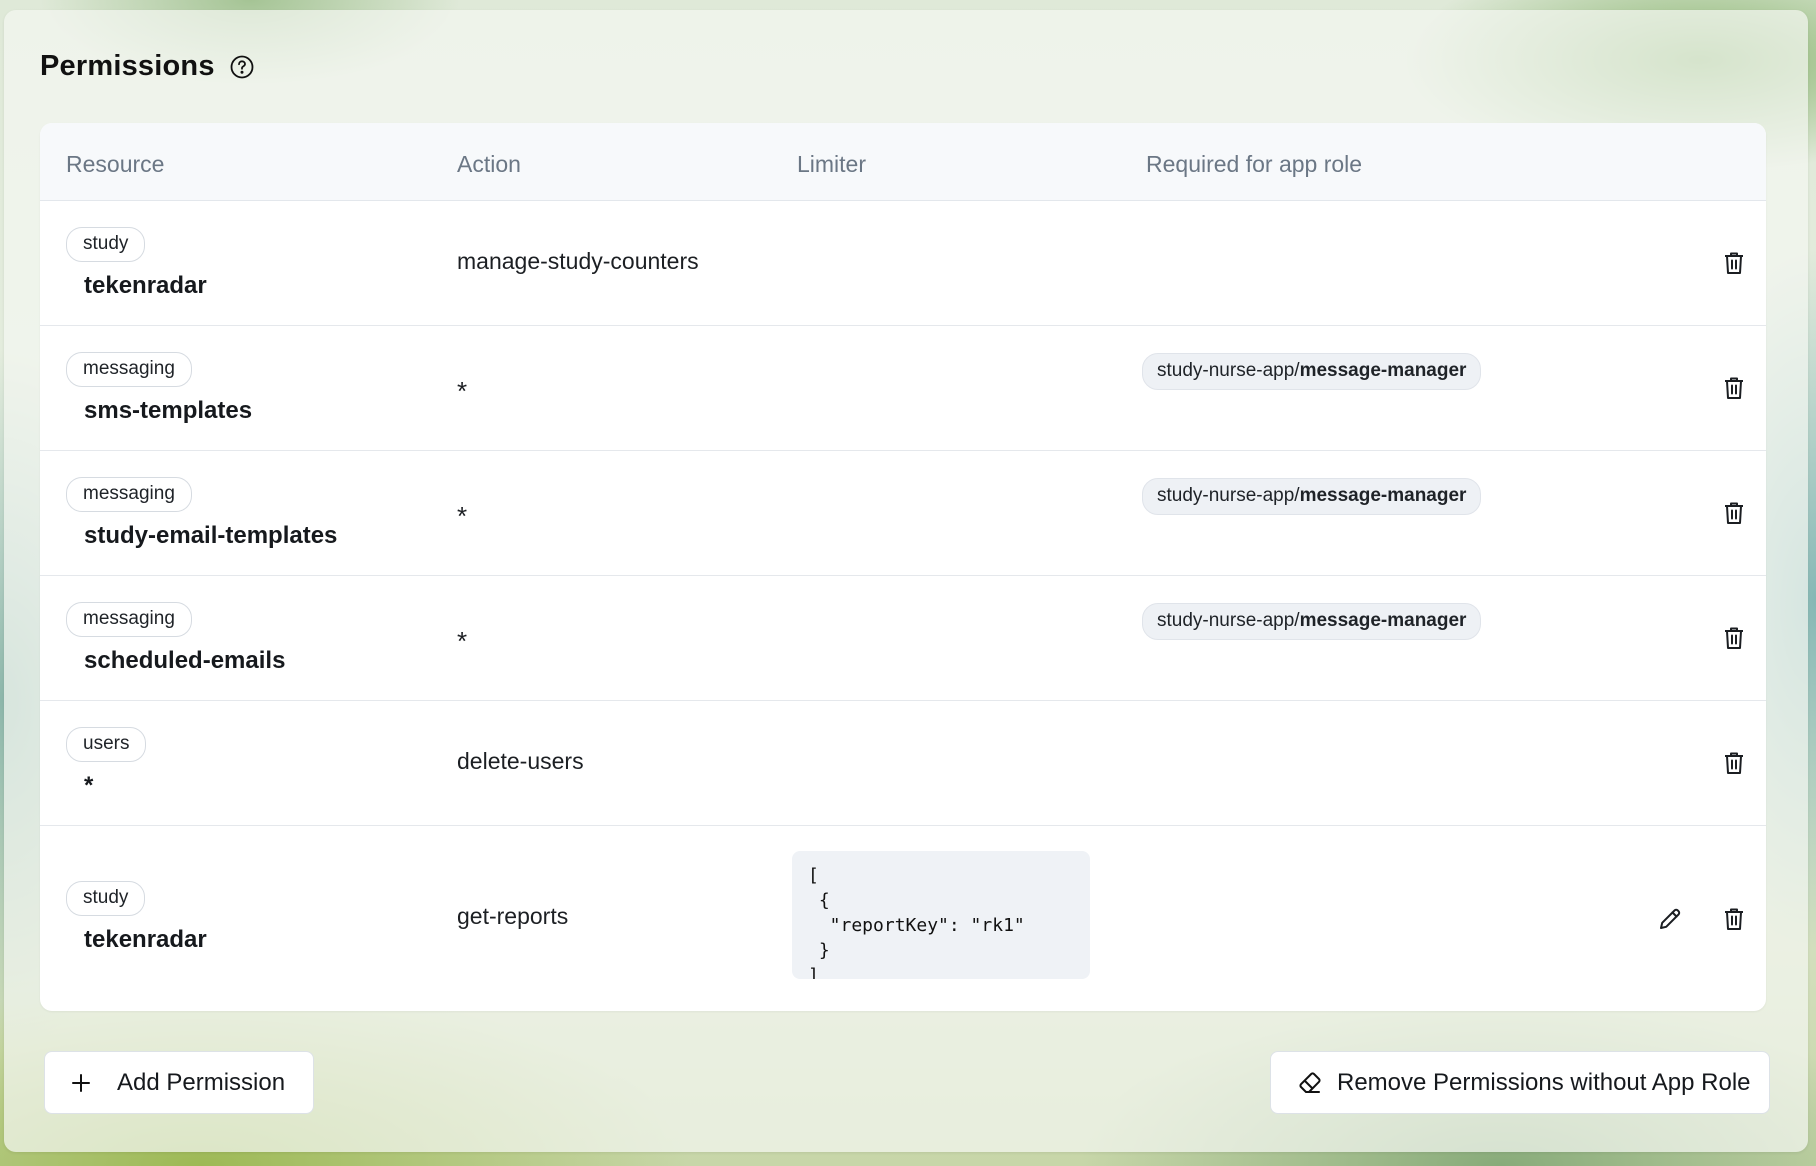 The image size is (1816, 1166). What do you see at coordinates (1310, 1083) in the screenshot?
I see `eraser-icon` at bounding box center [1310, 1083].